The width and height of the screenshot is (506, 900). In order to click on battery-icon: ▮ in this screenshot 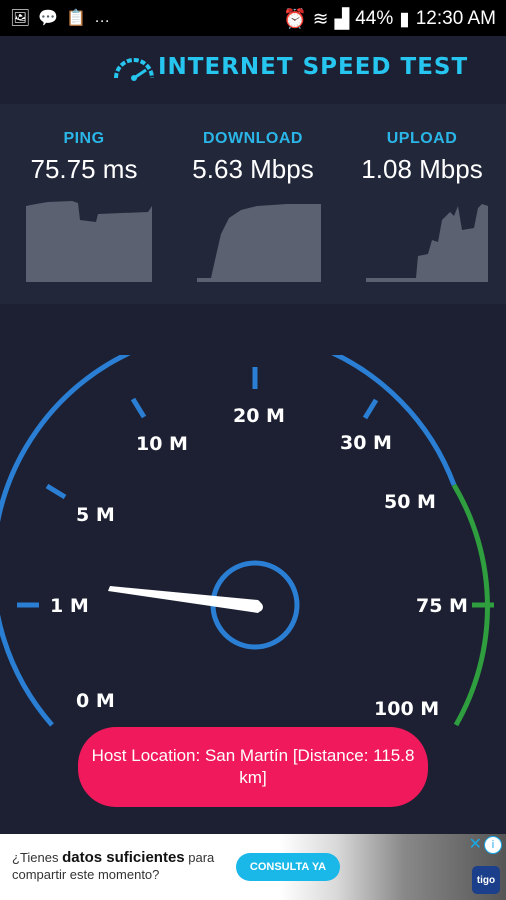, I will do `click(404, 19)`.